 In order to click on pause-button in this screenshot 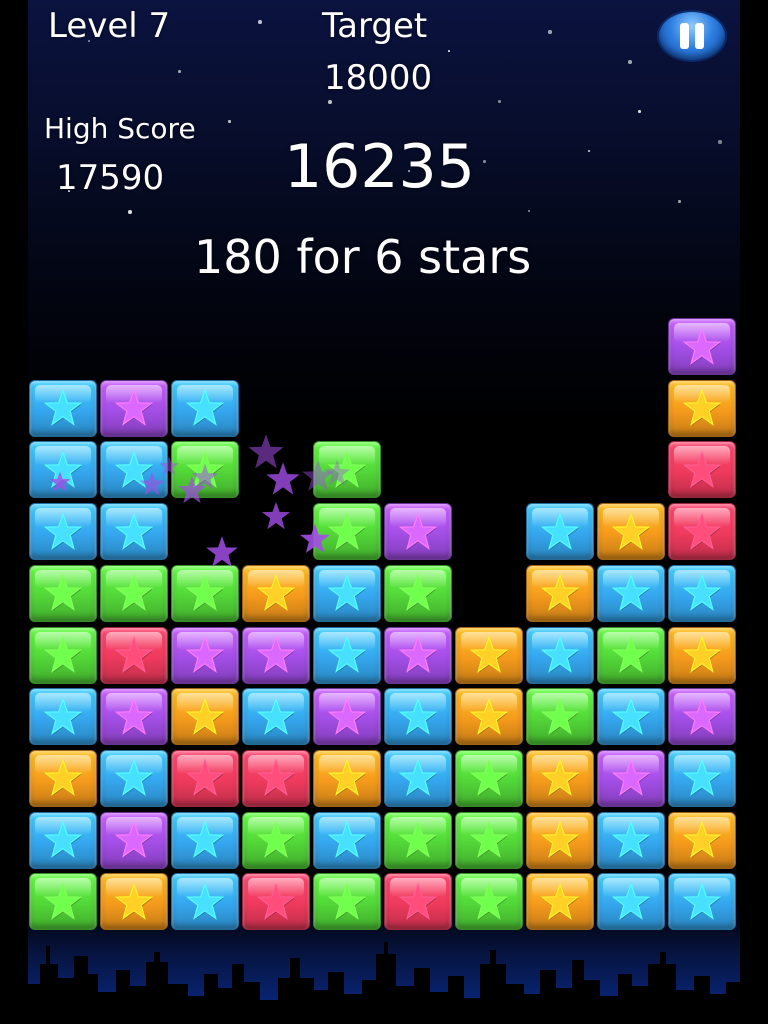, I will do `click(692, 36)`.